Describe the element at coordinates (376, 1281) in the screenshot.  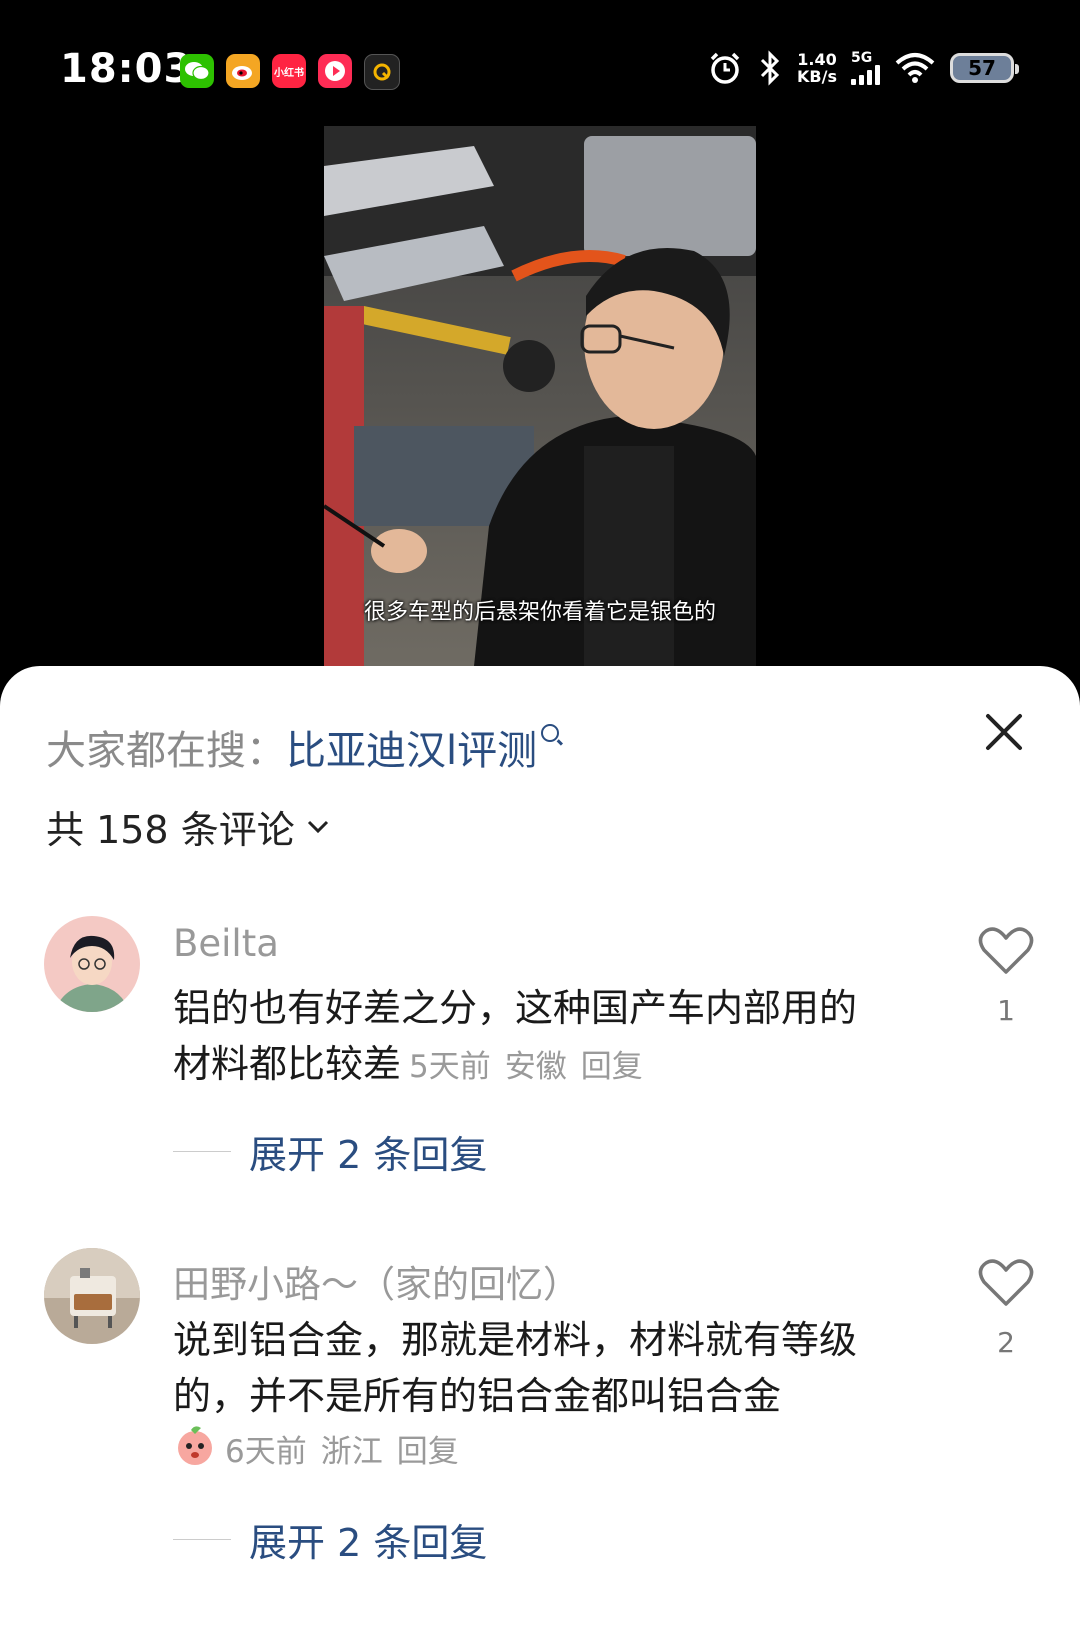
I see `comment-username: 田野小路～（家的回忆）` at that location.